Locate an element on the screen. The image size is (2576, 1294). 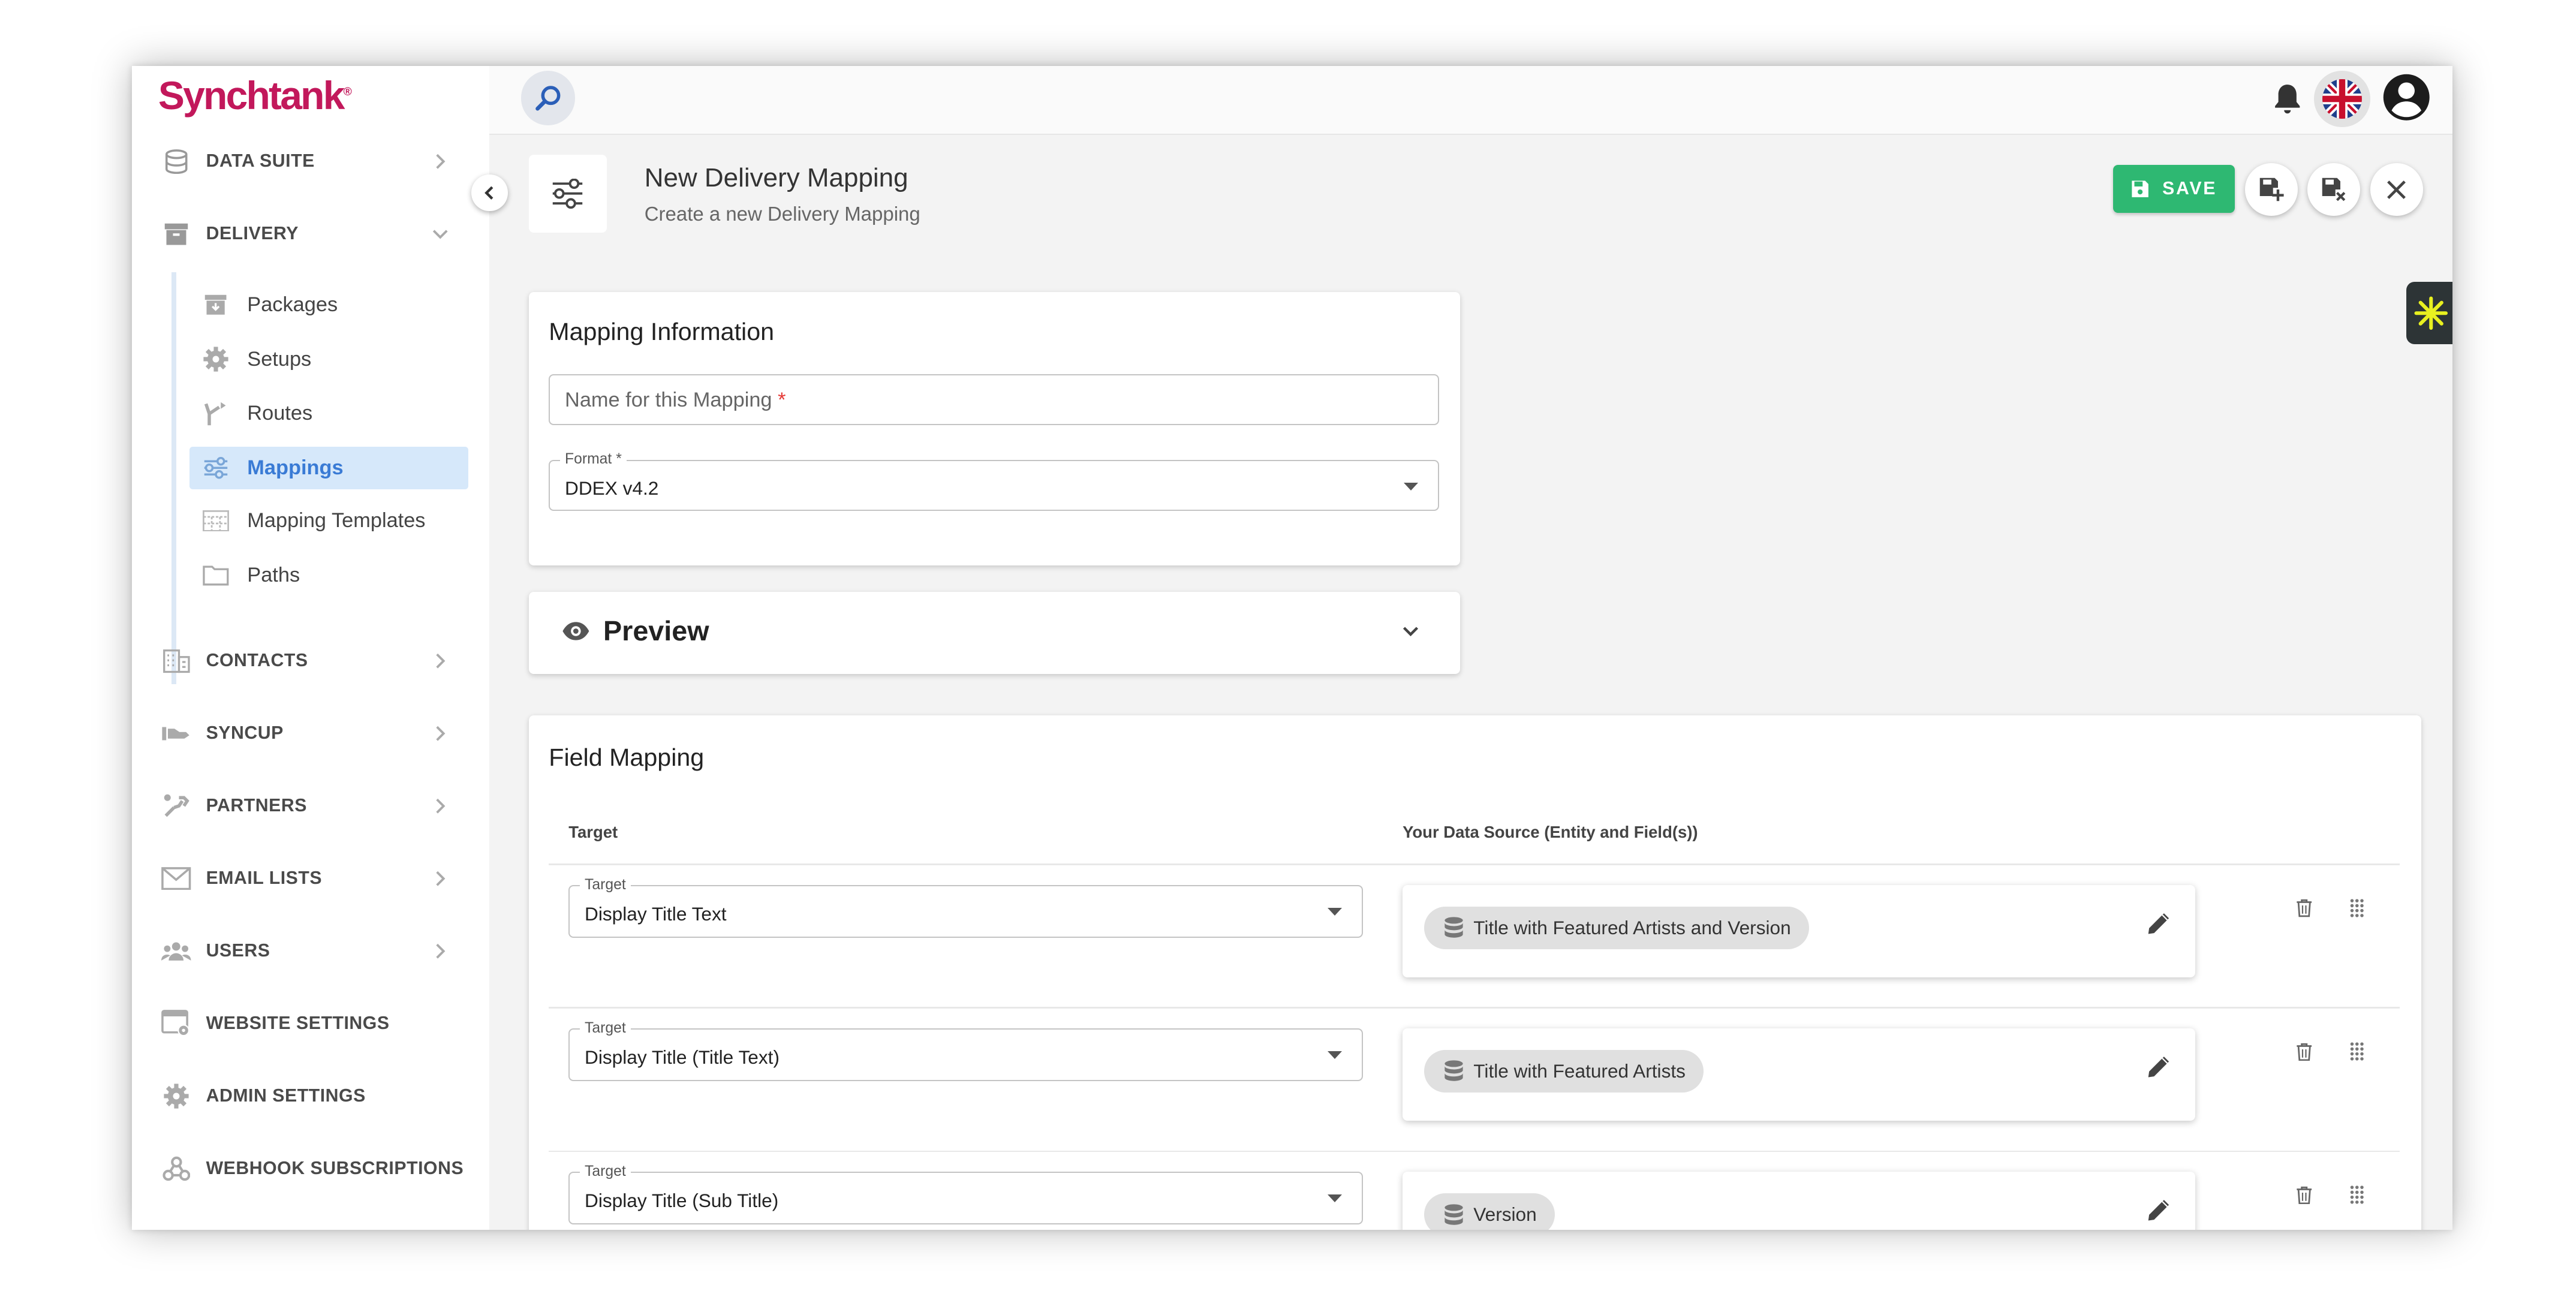
building-icon is located at coordinates (176, 660).